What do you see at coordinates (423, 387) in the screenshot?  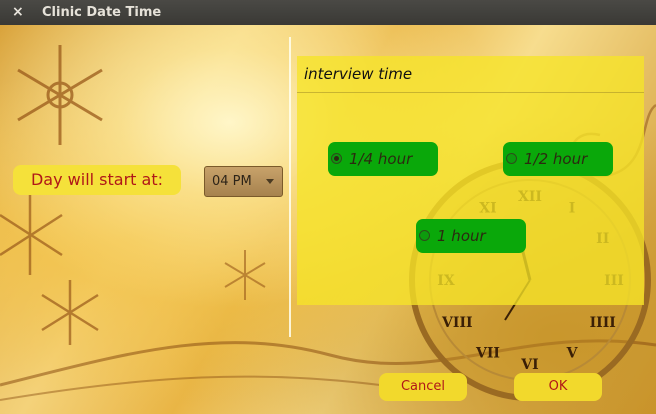 I see `cancel-button: Cancel` at bounding box center [423, 387].